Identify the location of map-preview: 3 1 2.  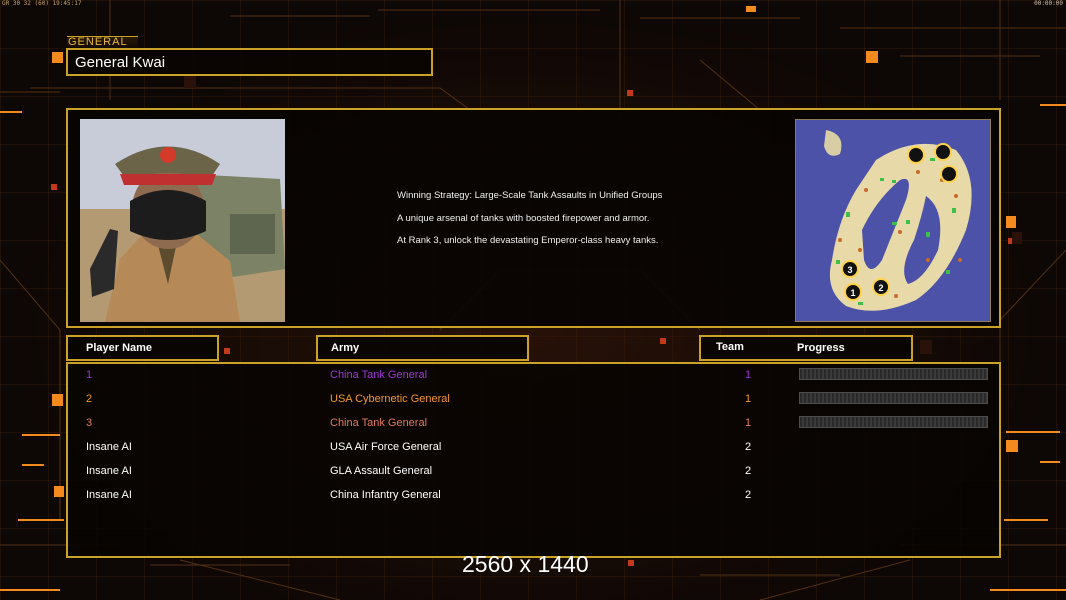
(893, 220).